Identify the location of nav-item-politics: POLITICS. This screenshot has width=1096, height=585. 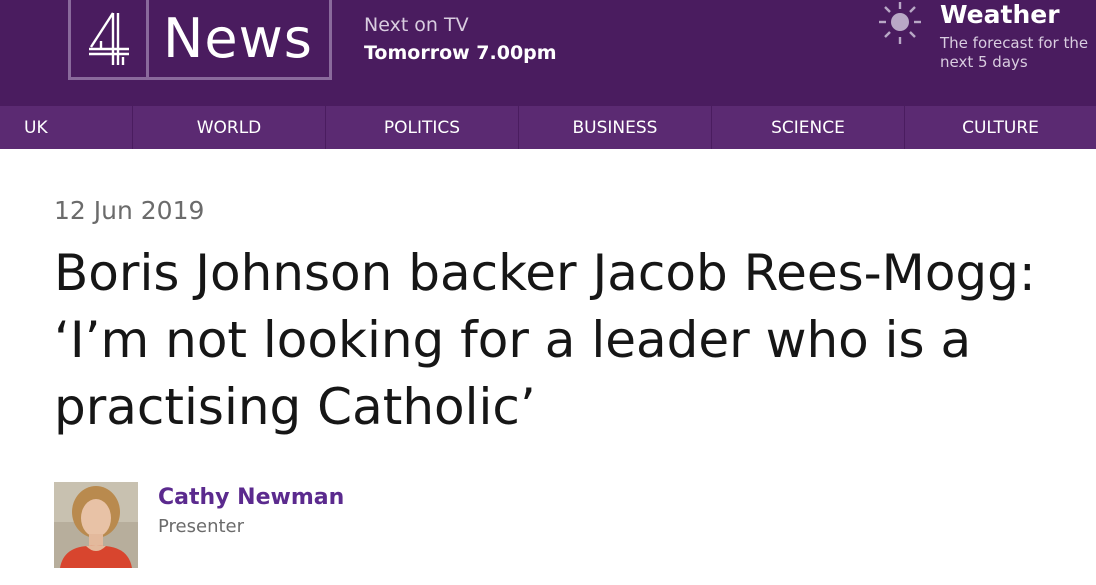
(422, 127).